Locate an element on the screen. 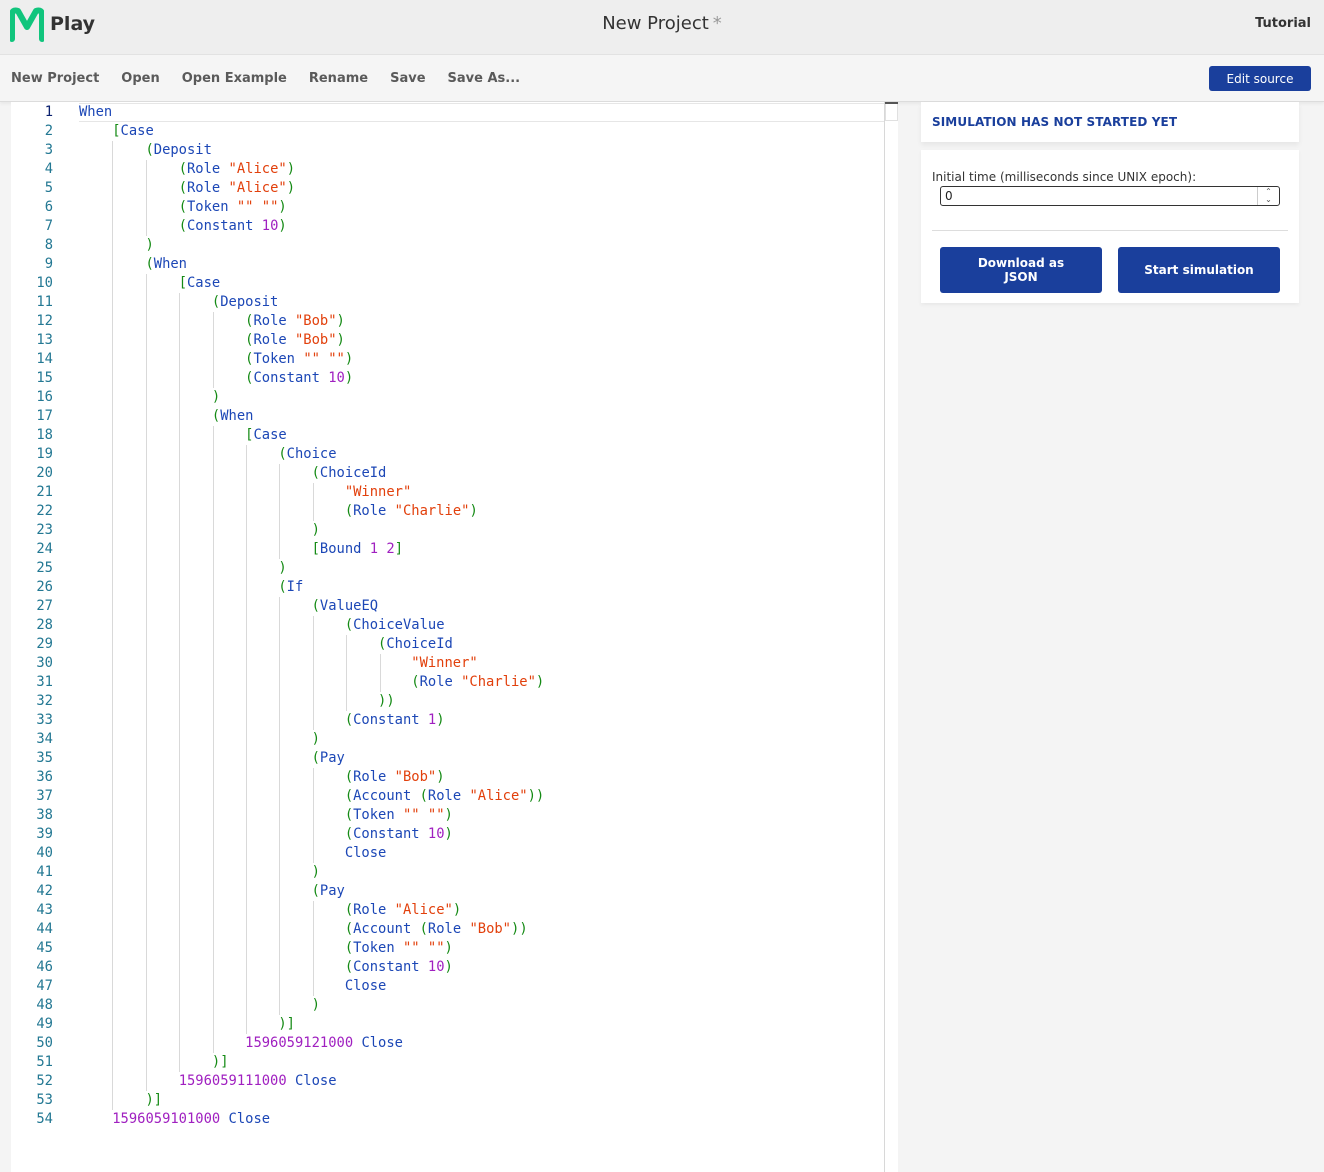 This screenshot has width=1324, height=1172. line-number: 29 is located at coordinates (44, 644).